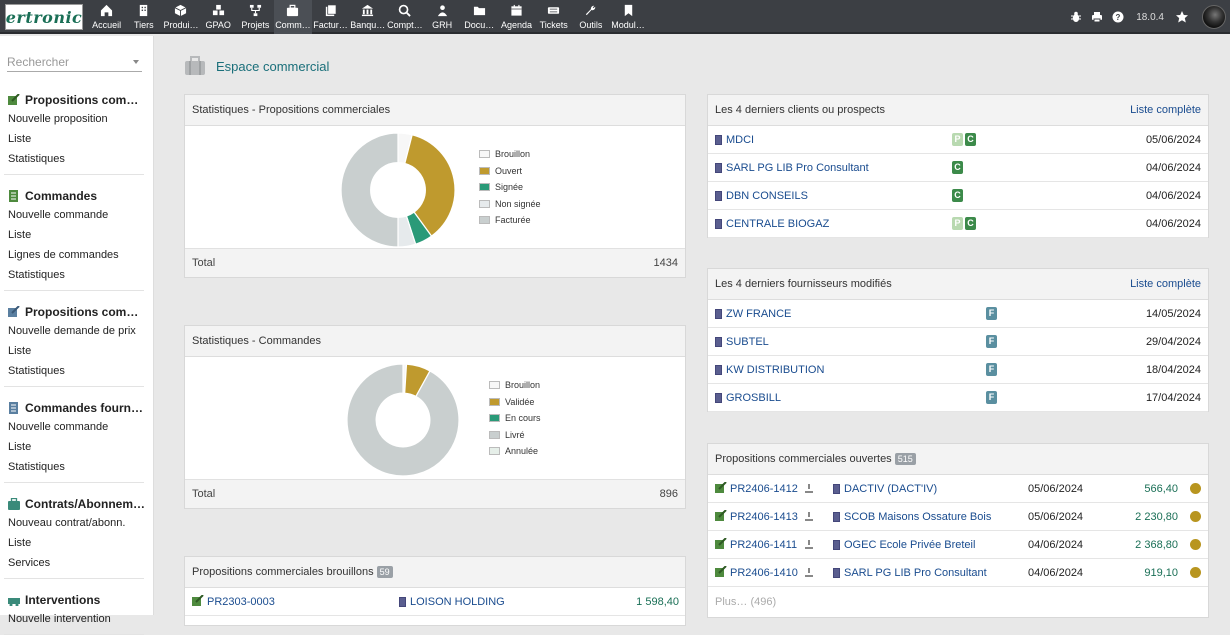  What do you see at coordinates (66, 523) in the screenshot?
I see `sidebar-link: Nouveau contrat/abonn.` at bounding box center [66, 523].